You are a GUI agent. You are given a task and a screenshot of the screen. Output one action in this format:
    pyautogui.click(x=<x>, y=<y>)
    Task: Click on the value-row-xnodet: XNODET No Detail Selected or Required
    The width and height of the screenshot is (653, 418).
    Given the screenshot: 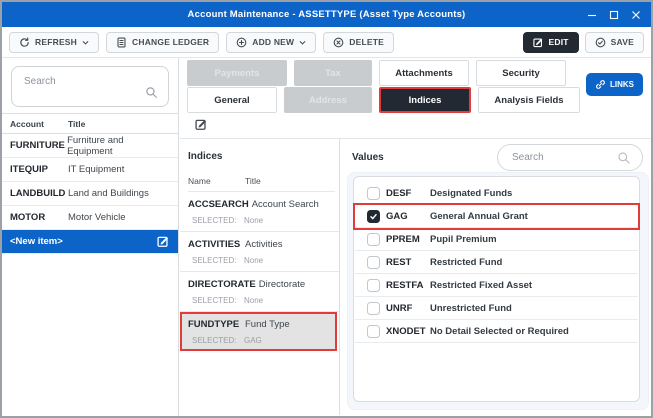 What is the action you would take?
    pyautogui.click(x=496, y=331)
    